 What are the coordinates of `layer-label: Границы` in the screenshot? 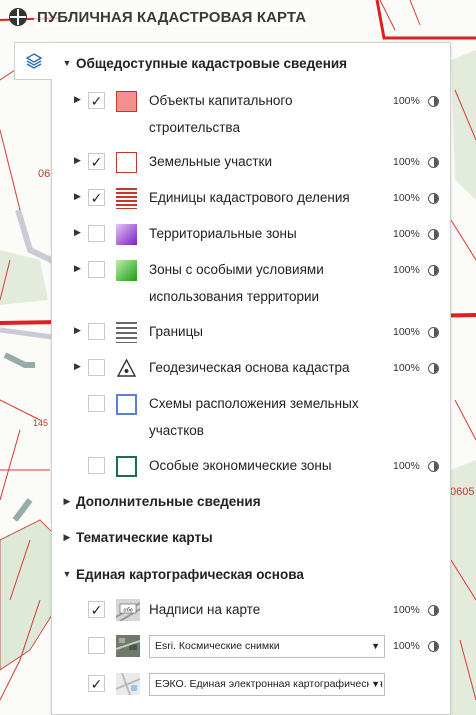 It's located at (176, 331).